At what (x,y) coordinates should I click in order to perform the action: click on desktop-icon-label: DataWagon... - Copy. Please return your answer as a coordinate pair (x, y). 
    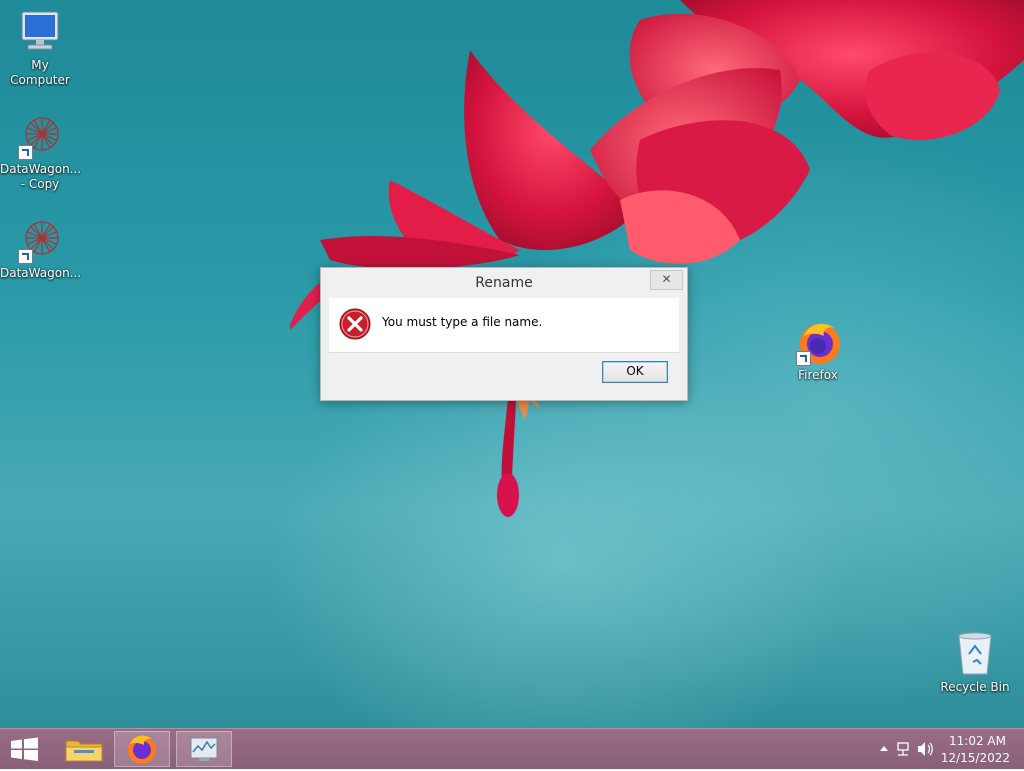
    Looking at the image, I should click on (41, 176).